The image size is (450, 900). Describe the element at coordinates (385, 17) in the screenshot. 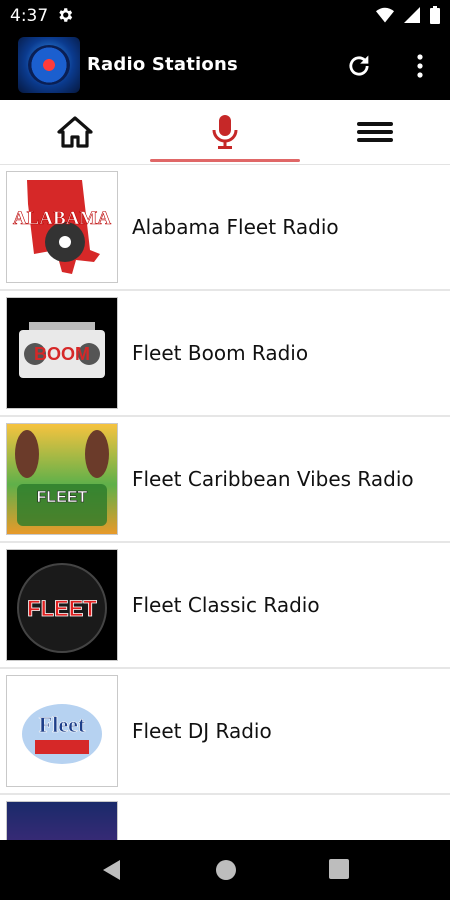

I see `wifi-icon` at that location.